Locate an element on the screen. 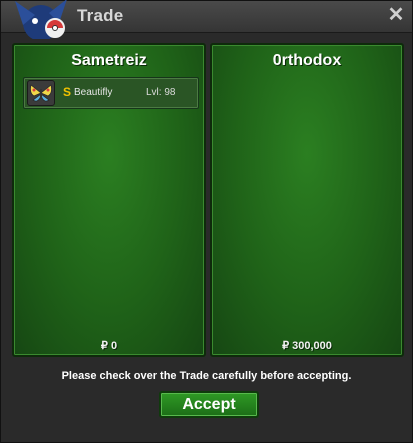 The width and height of the screenshot is (413, 443). player-name-right: 0rthodox is located at coordinates (307, 60).